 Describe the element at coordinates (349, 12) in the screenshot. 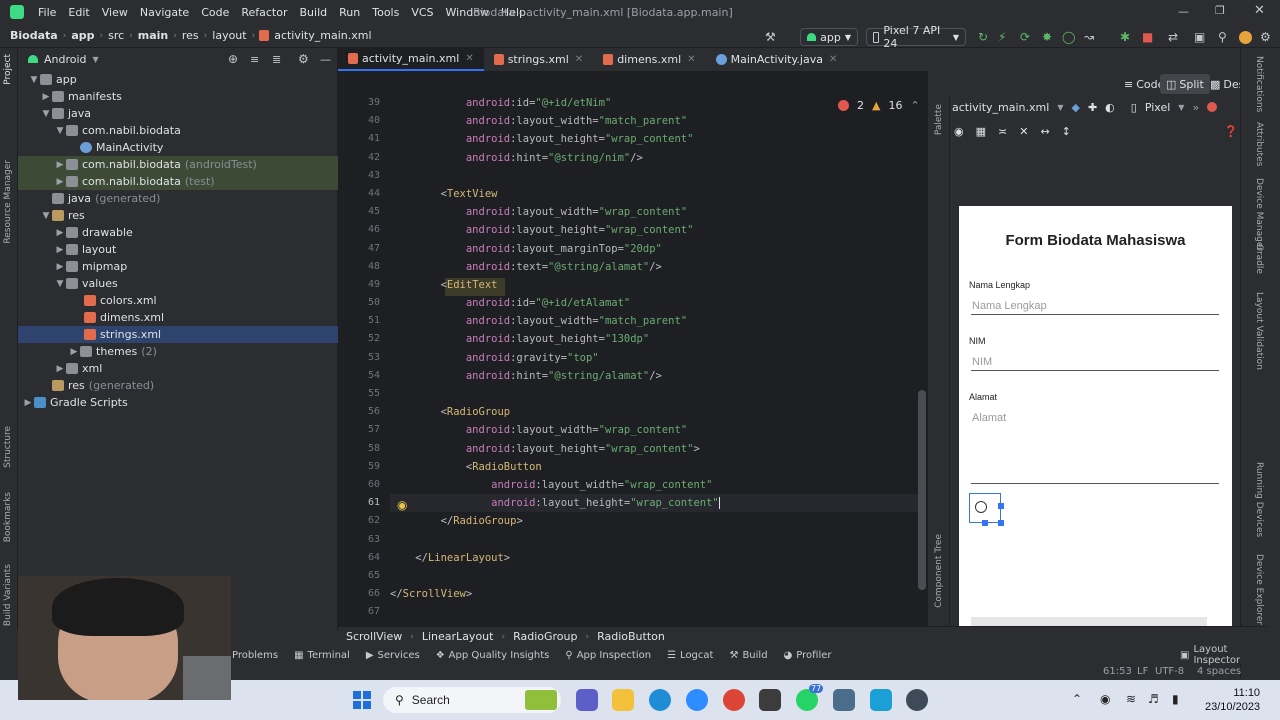

I see `menu-run: Run` at that location.